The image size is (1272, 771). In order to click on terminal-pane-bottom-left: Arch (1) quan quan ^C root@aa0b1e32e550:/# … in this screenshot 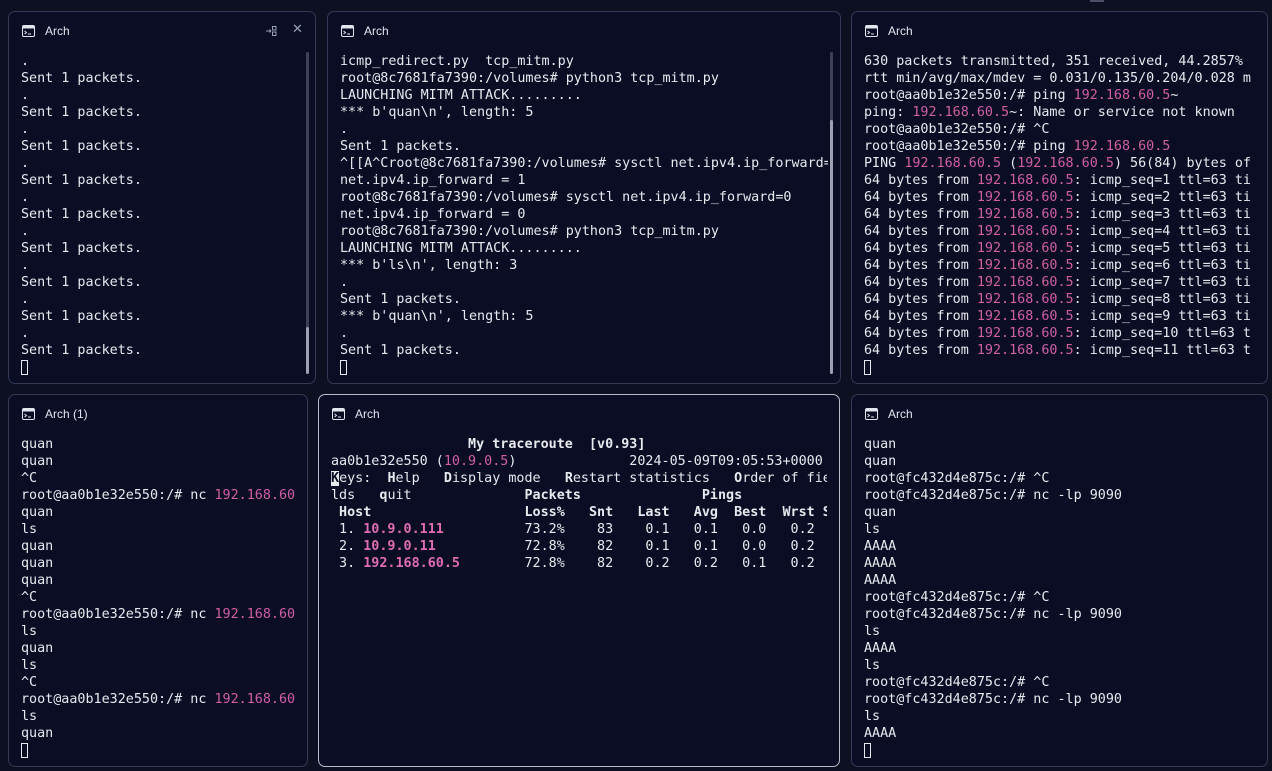, I will do `click(158, 580)`.